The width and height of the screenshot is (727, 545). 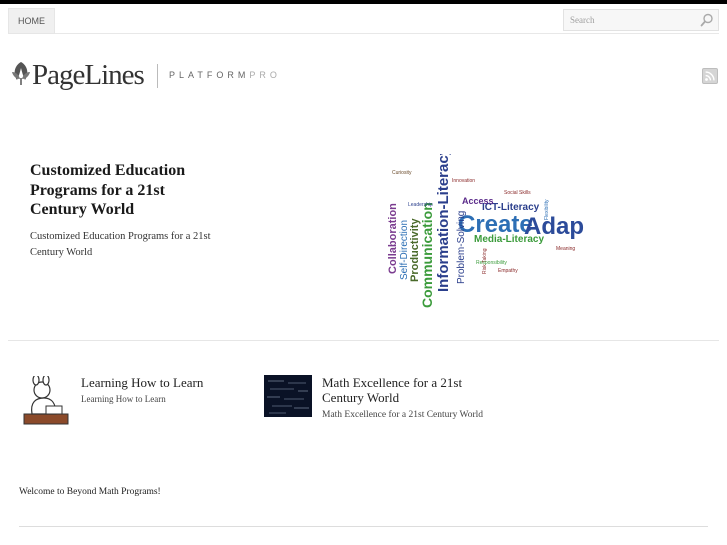 What do you see at coordinates (363, 2) in the screenshot?
I see `top-bar` at bounding box center [363, 2].